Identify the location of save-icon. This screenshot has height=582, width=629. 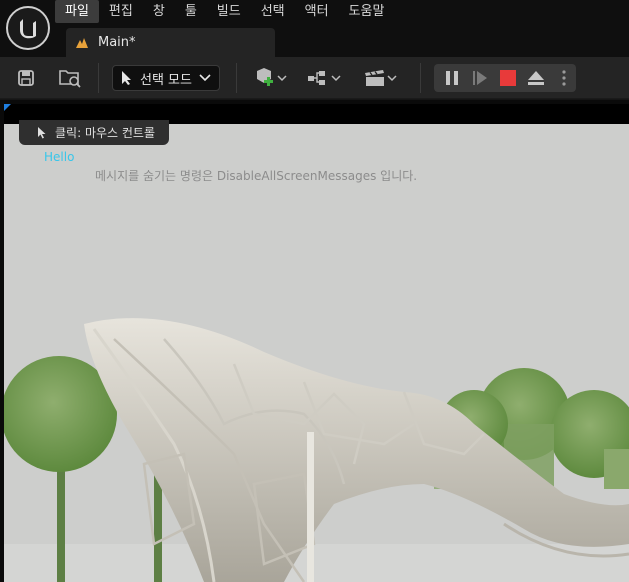
(26, 78).